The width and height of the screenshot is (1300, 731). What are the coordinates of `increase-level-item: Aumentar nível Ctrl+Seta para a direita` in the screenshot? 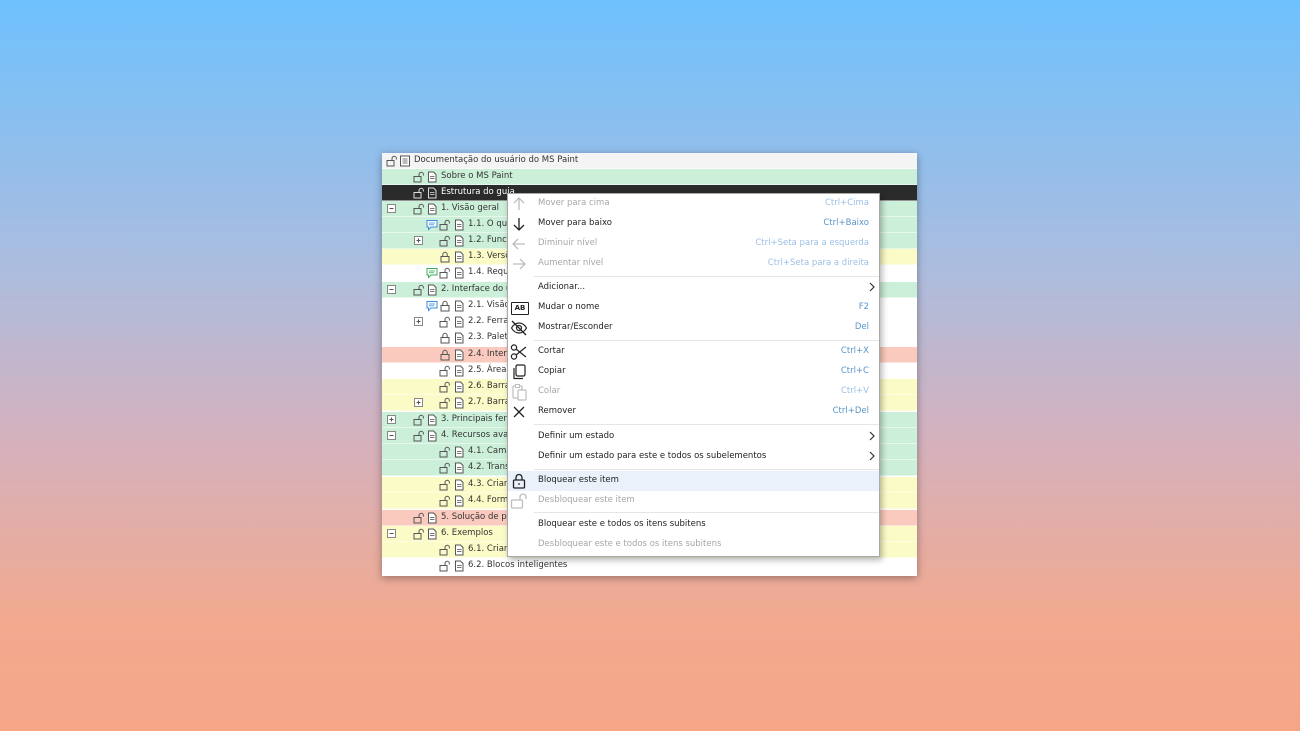 It's located at (693, 264).